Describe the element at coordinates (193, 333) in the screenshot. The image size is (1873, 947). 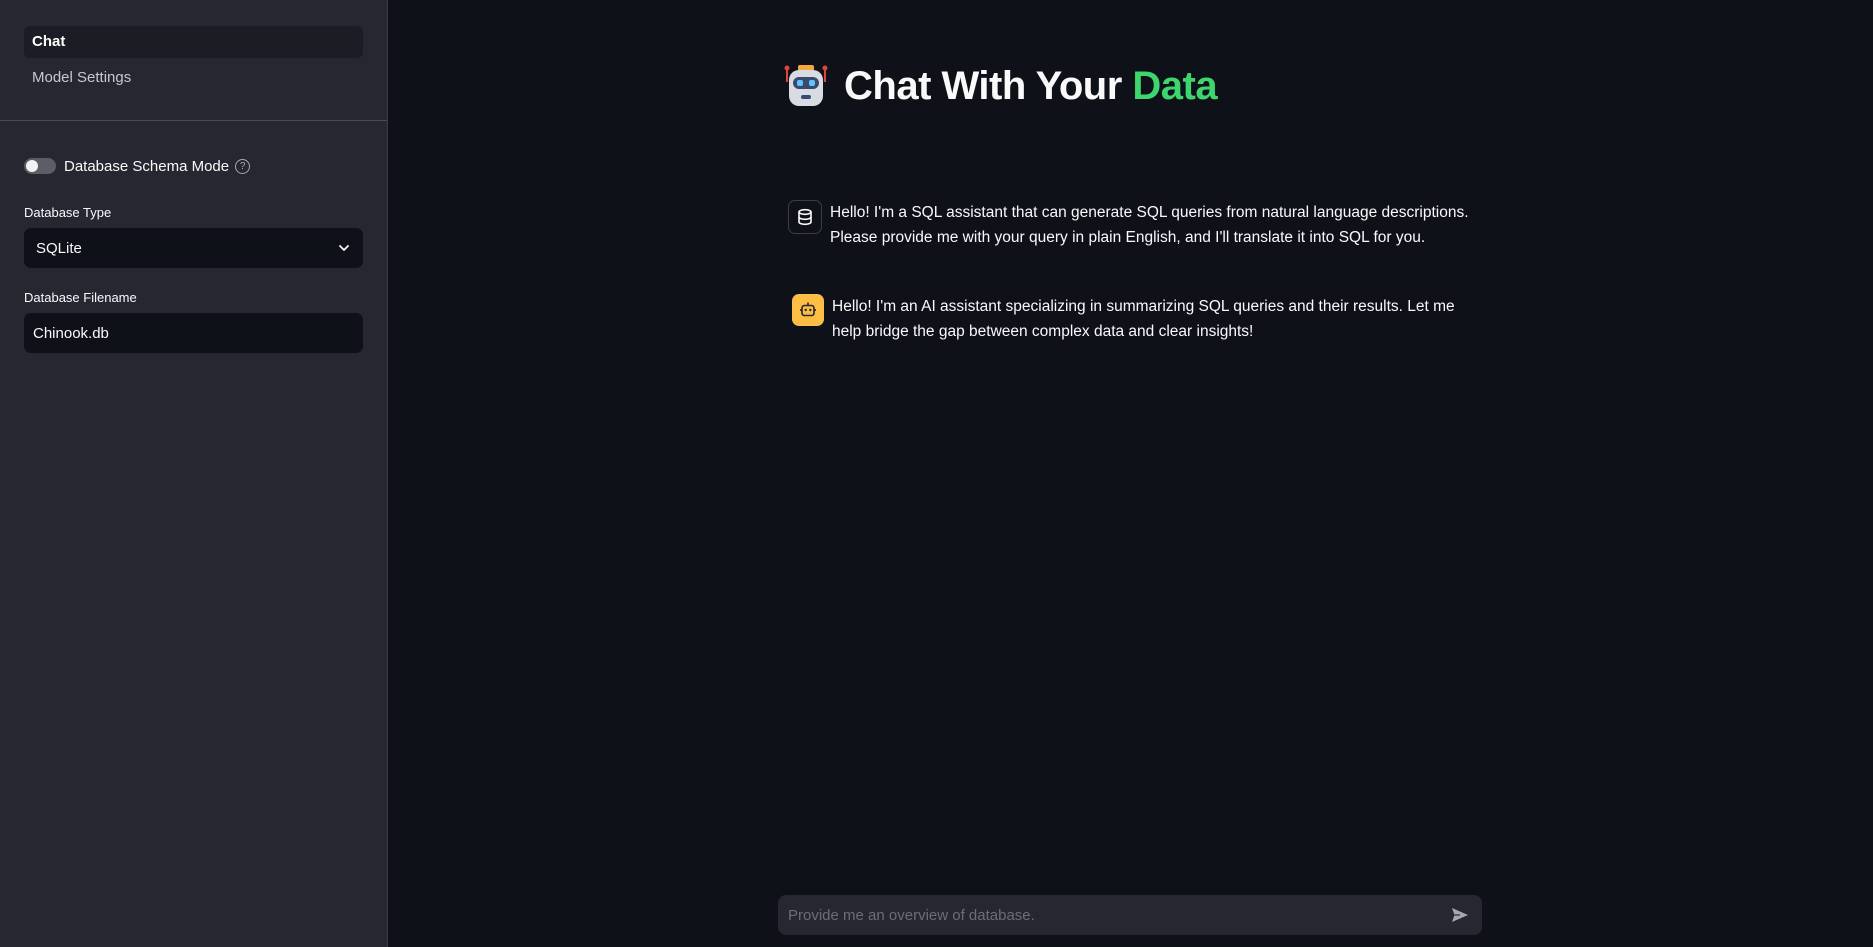
I see `database-filename-input` at that location.